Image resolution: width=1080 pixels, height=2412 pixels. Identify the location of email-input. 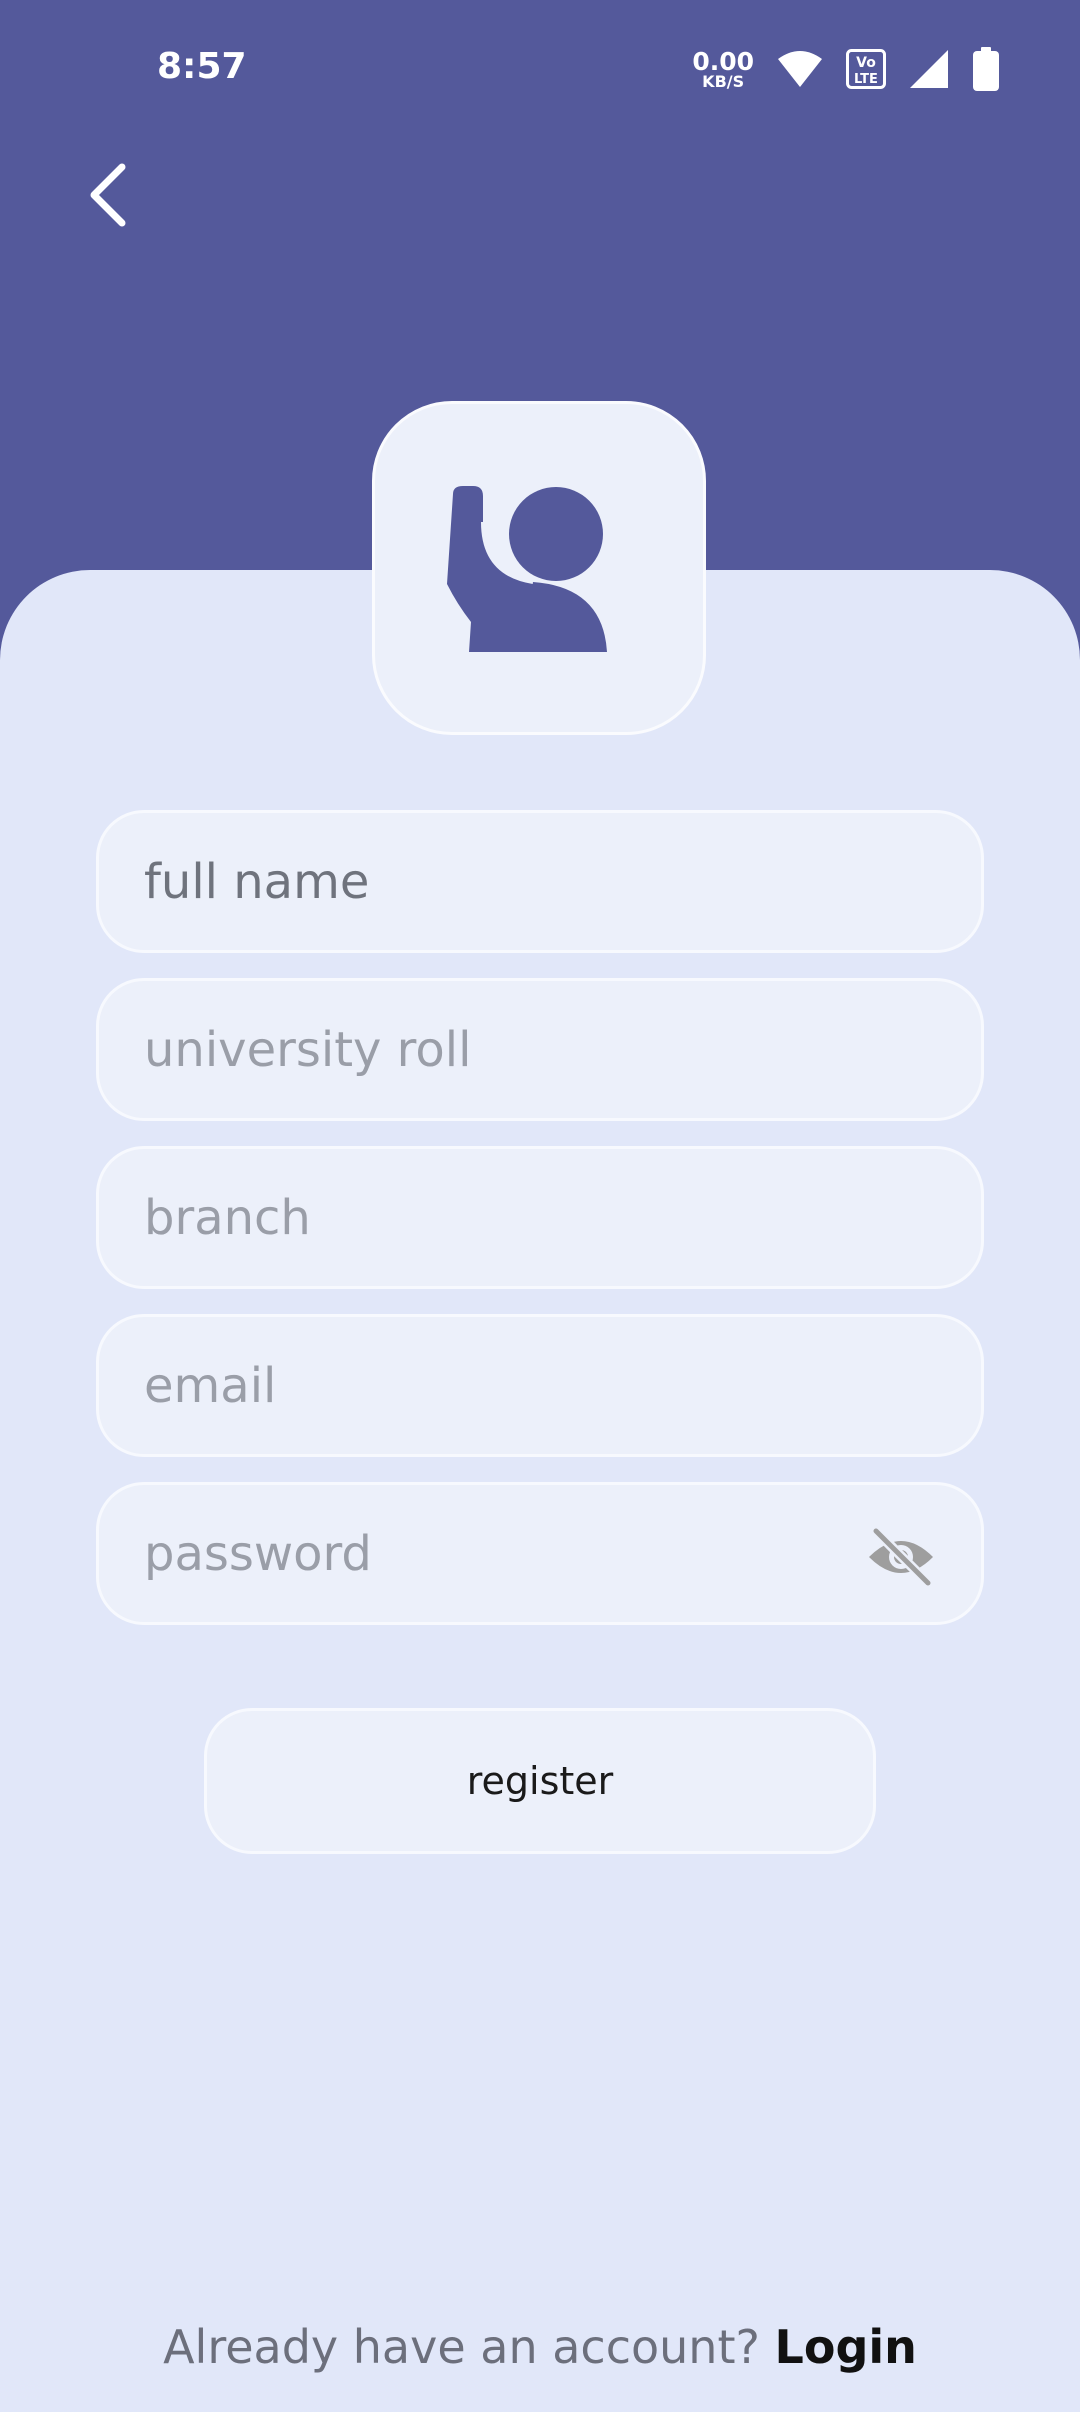
(484, 1385).